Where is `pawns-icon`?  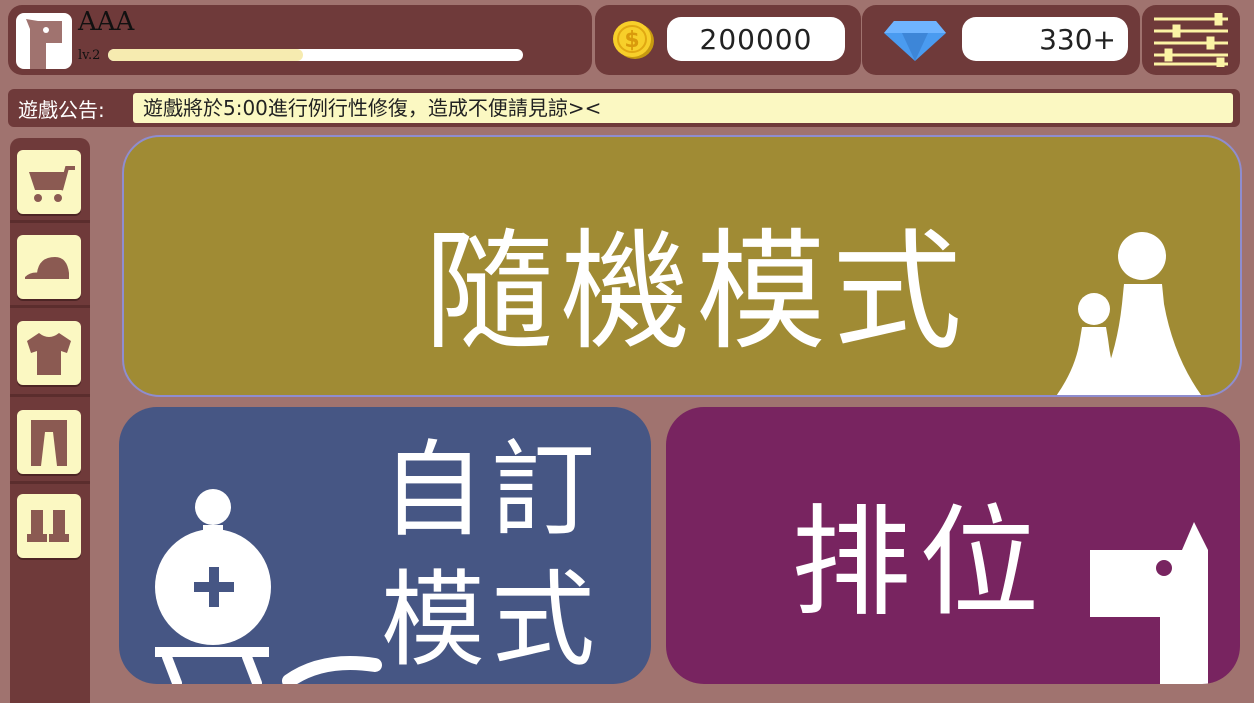
pawns-icon is located at coordinates (1129, 313).